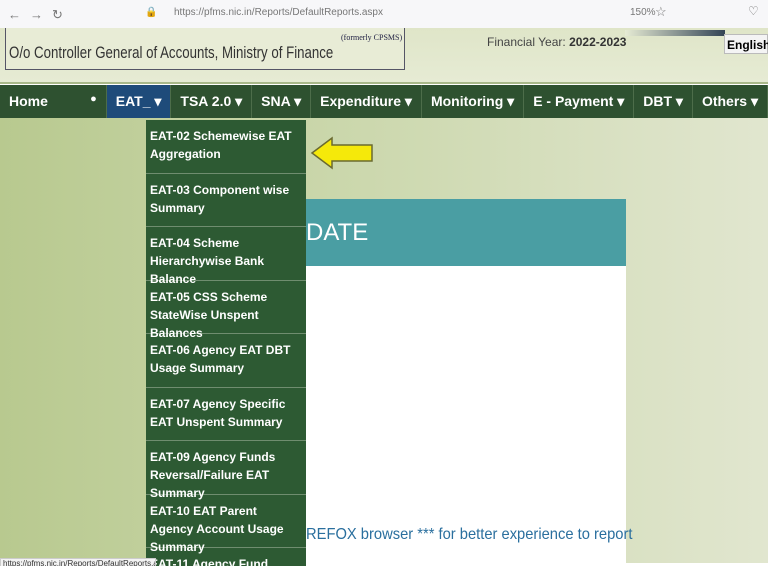  Describe the element at coordinates (53, 101) in the screenshot. I see `nav-home: Home ●` at that location.